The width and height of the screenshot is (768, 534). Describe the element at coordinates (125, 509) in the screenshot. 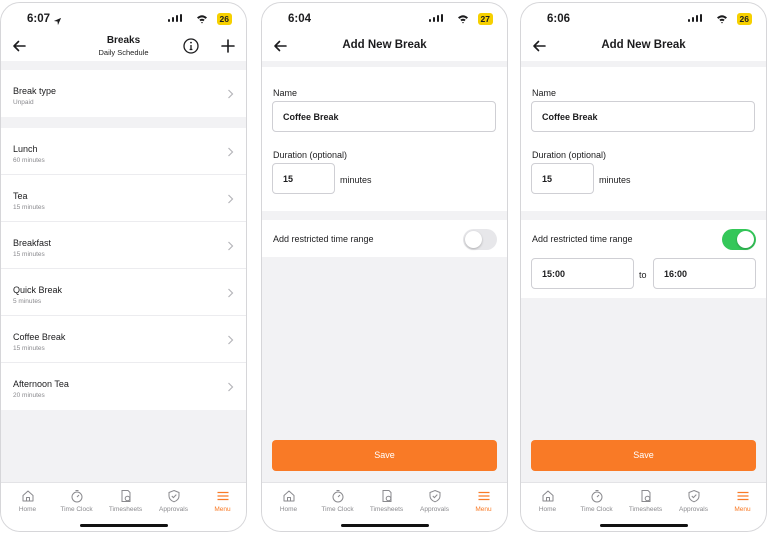

I see `tab-label: Timesheets` at that location.